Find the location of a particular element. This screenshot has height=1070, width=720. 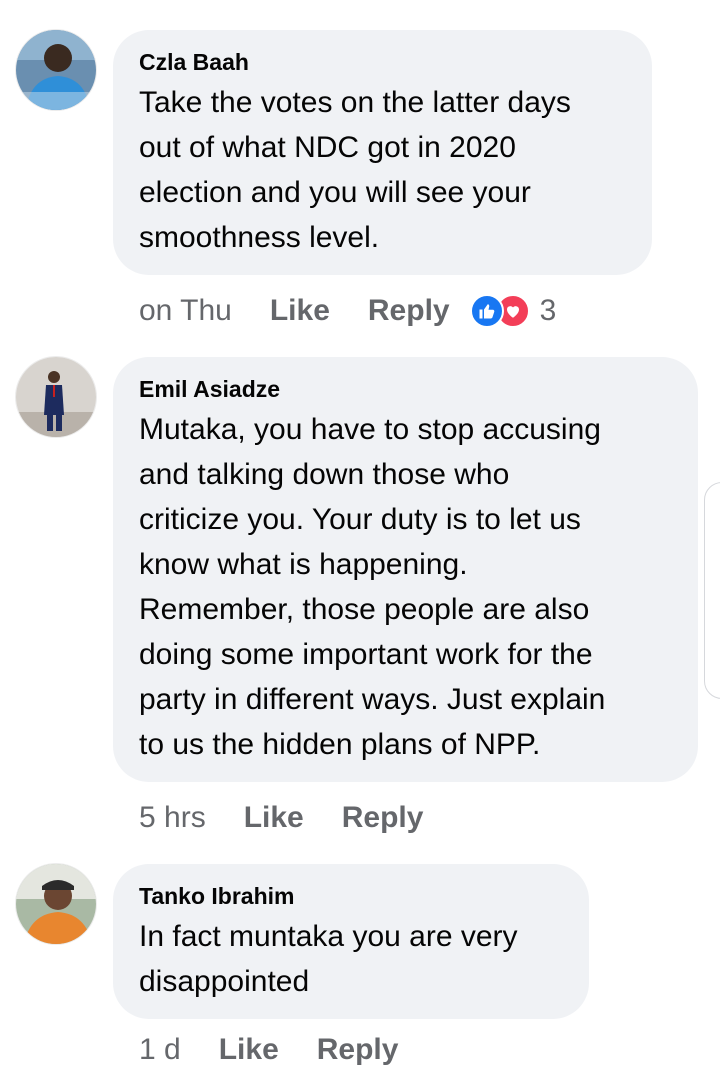

right-edge-panel is located at coordinates (712, 590).